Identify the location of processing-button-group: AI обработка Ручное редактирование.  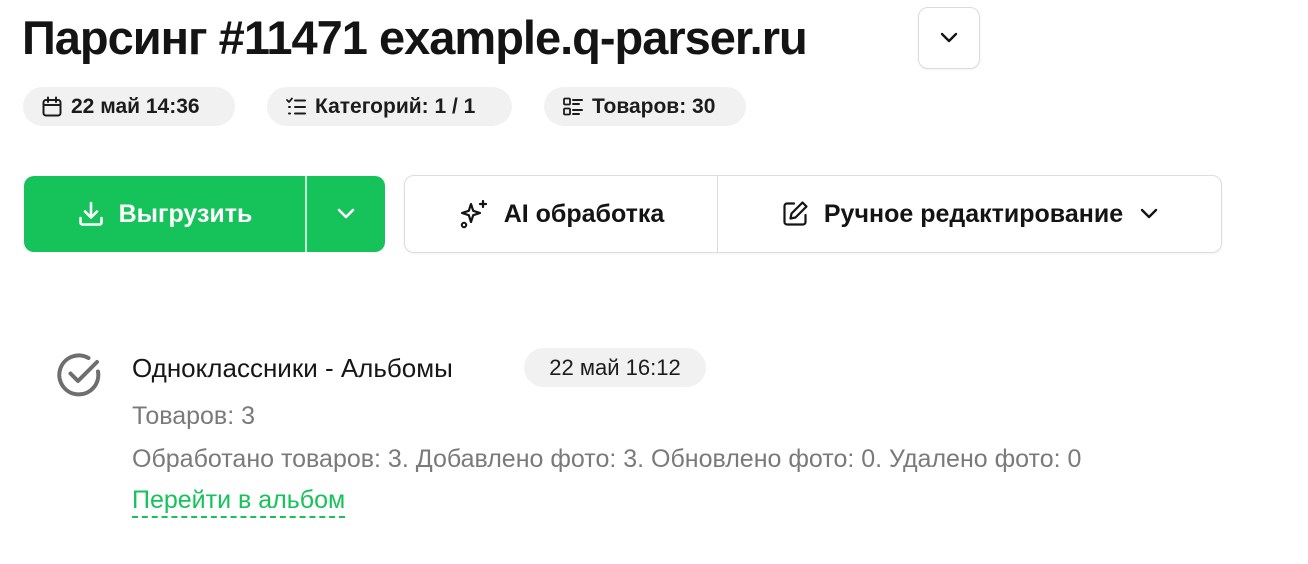
(813, 214).